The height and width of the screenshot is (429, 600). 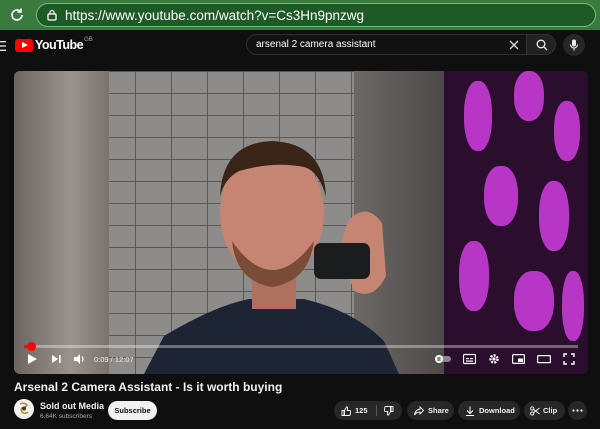 I want to click on volume-icon, so click(x=79, y=359).